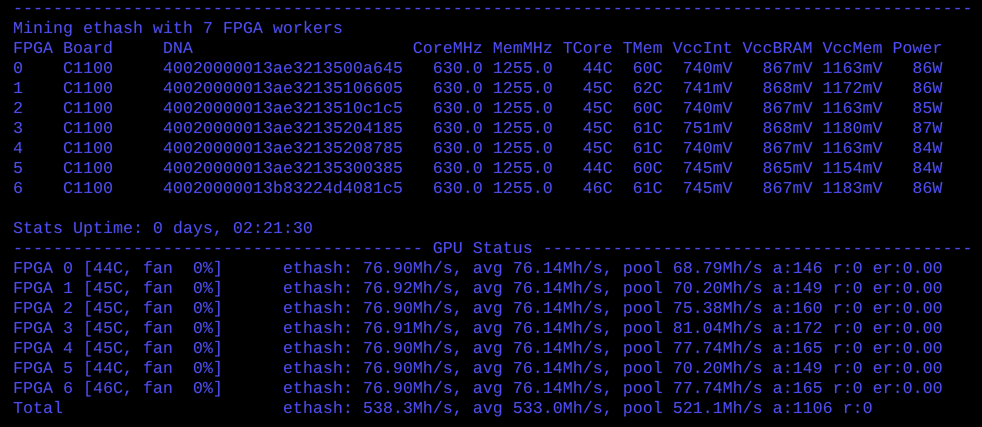 This screenshot has height=427, width=982. I want to click on column-header: VccBRAM, so click(777, 50).